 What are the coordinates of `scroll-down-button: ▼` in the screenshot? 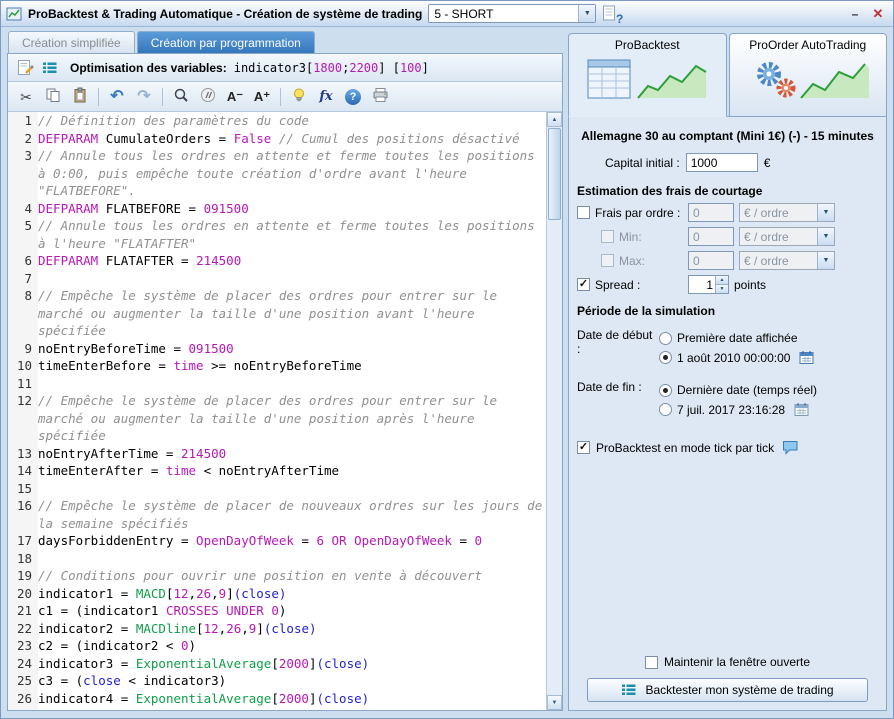 It's located at (554, 702).